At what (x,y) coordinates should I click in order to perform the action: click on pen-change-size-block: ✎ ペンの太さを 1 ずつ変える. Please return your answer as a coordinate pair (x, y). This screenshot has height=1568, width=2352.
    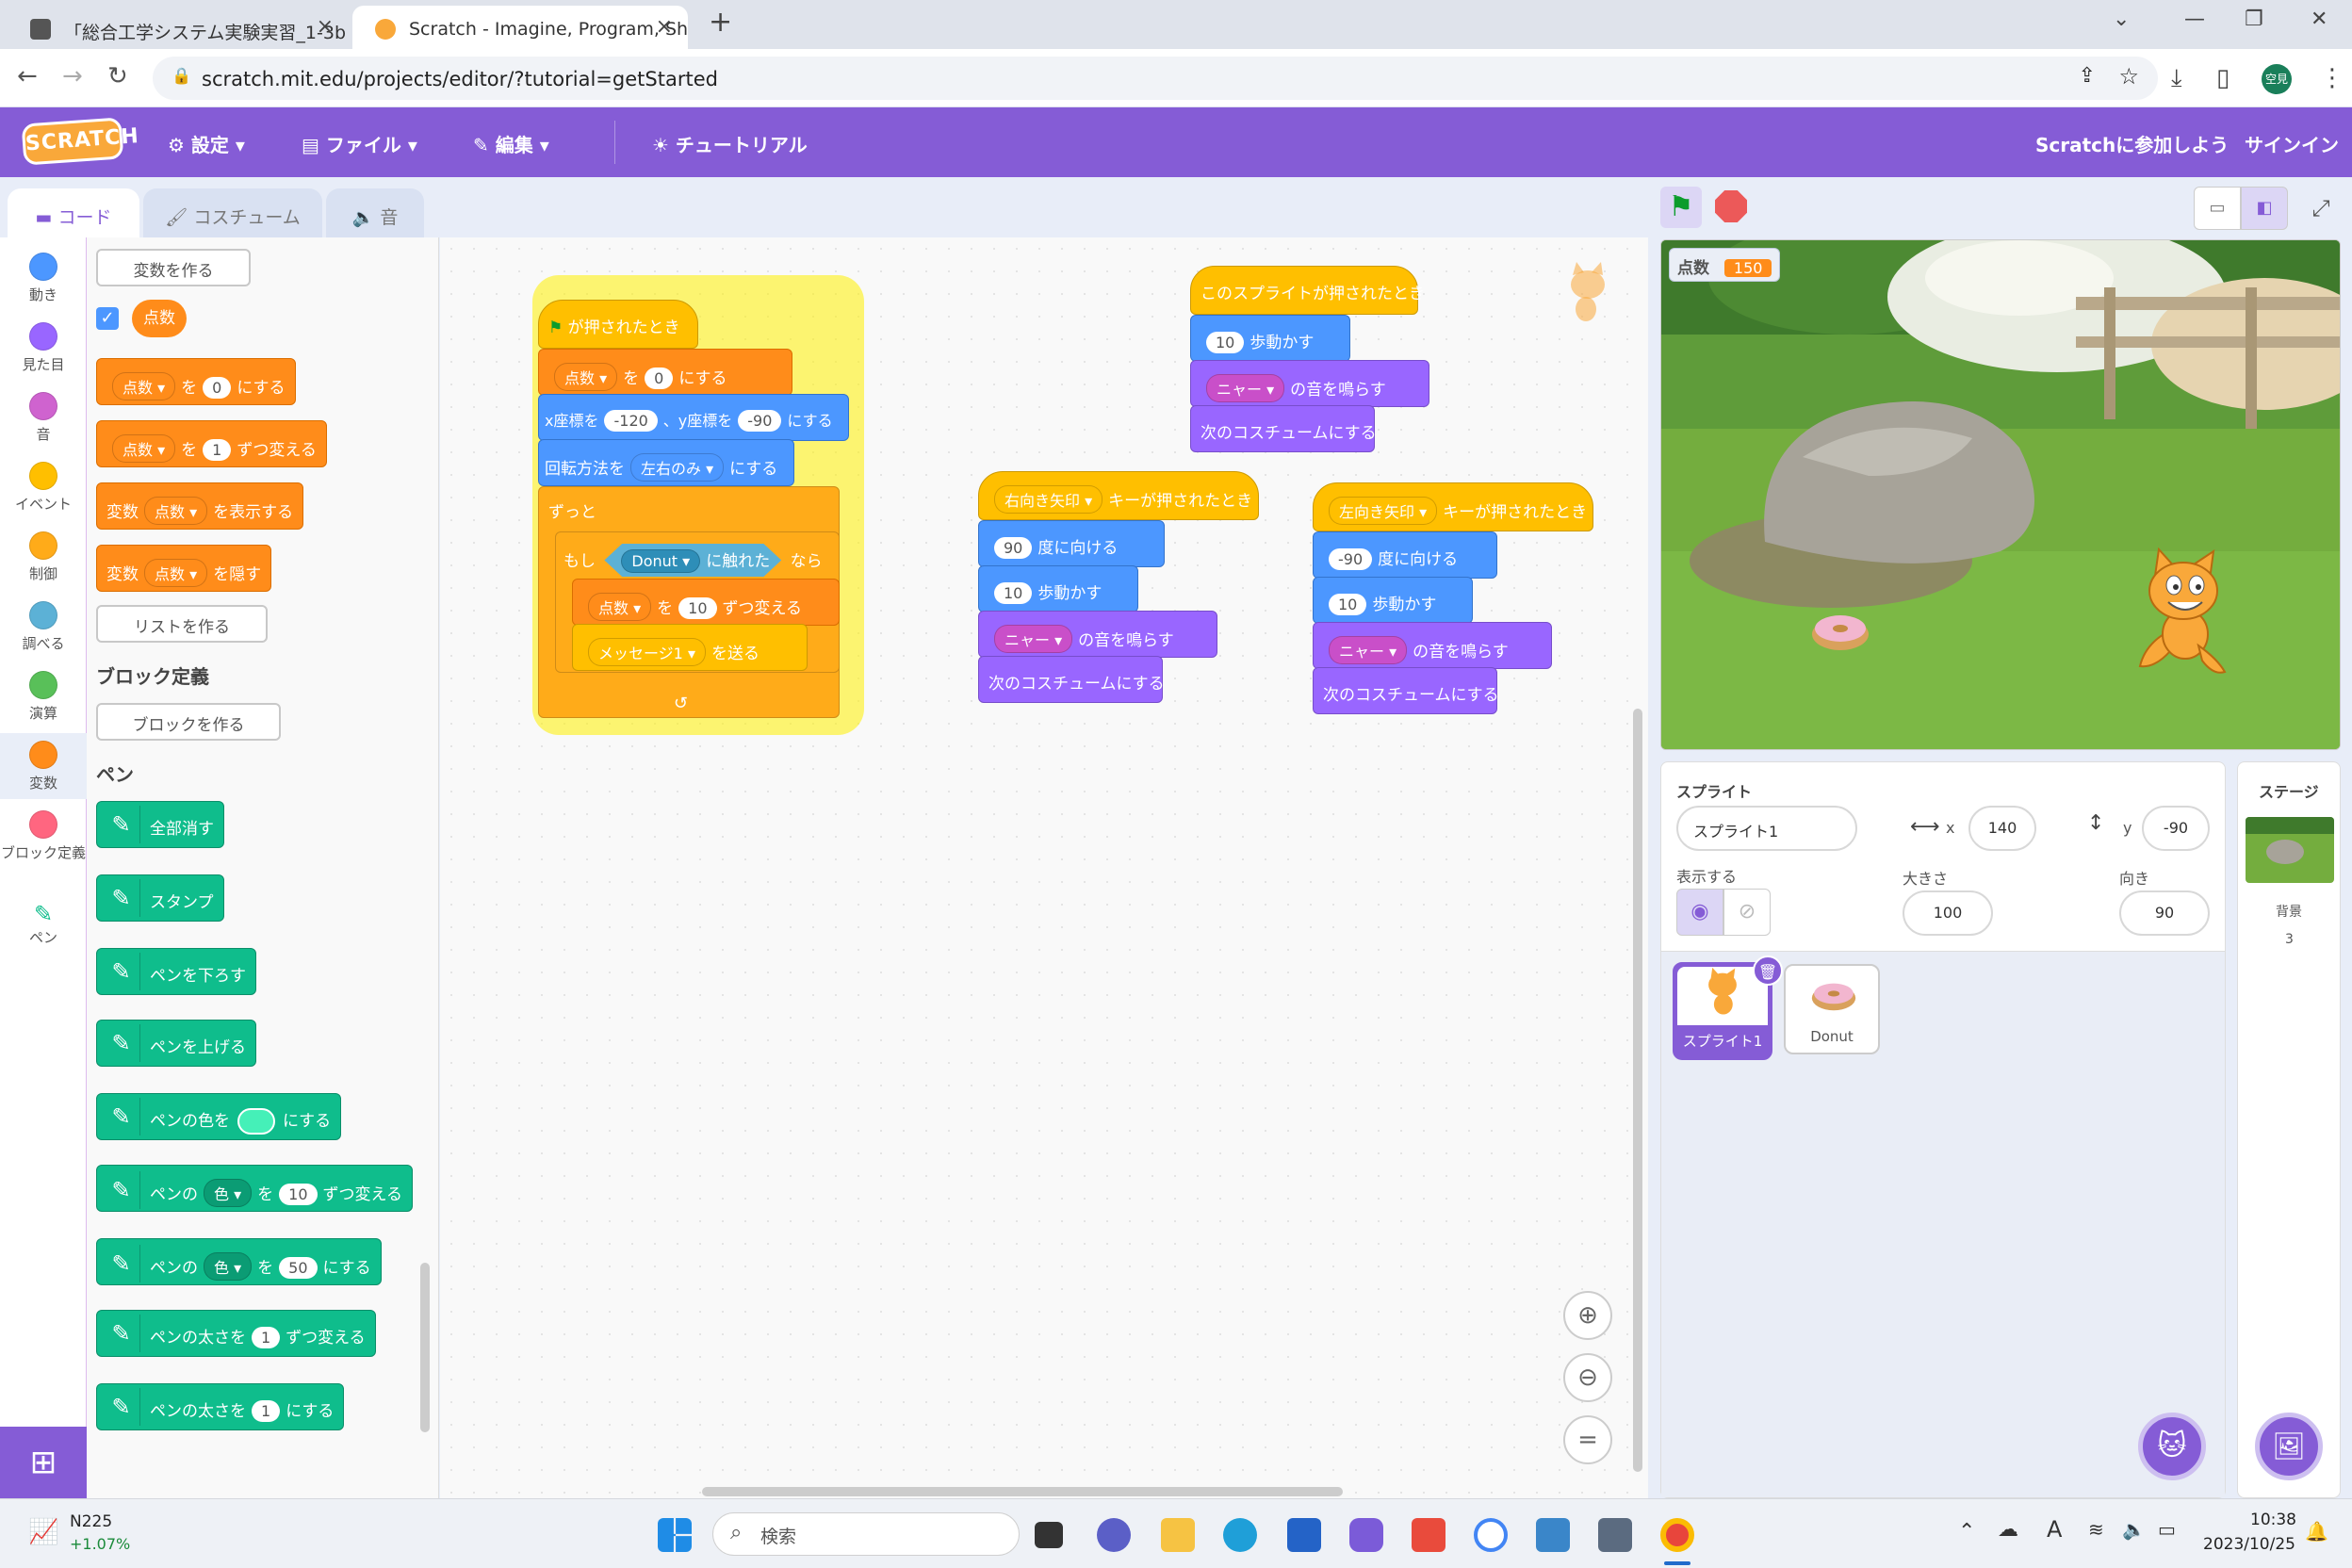
    Looking at the image, I should click on (236, 1334).